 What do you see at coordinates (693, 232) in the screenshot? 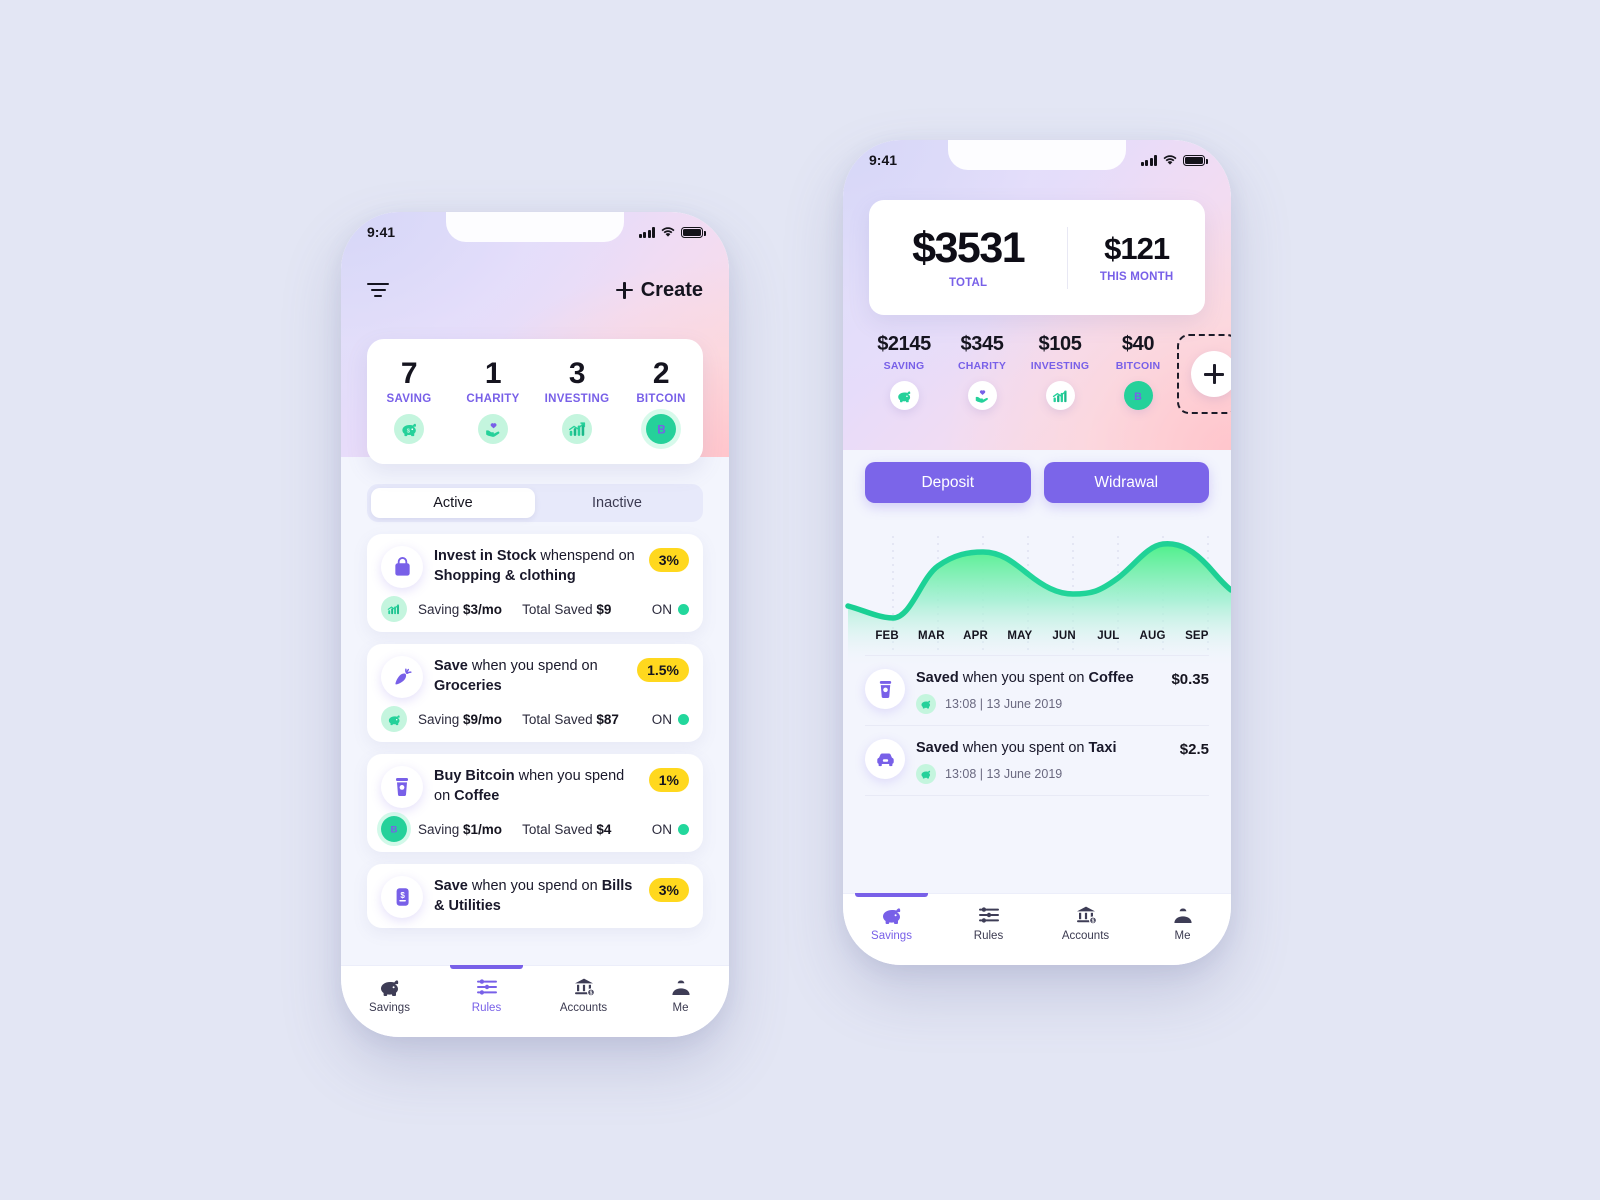
I see `battery-icon` at bounding box center [693, 232].